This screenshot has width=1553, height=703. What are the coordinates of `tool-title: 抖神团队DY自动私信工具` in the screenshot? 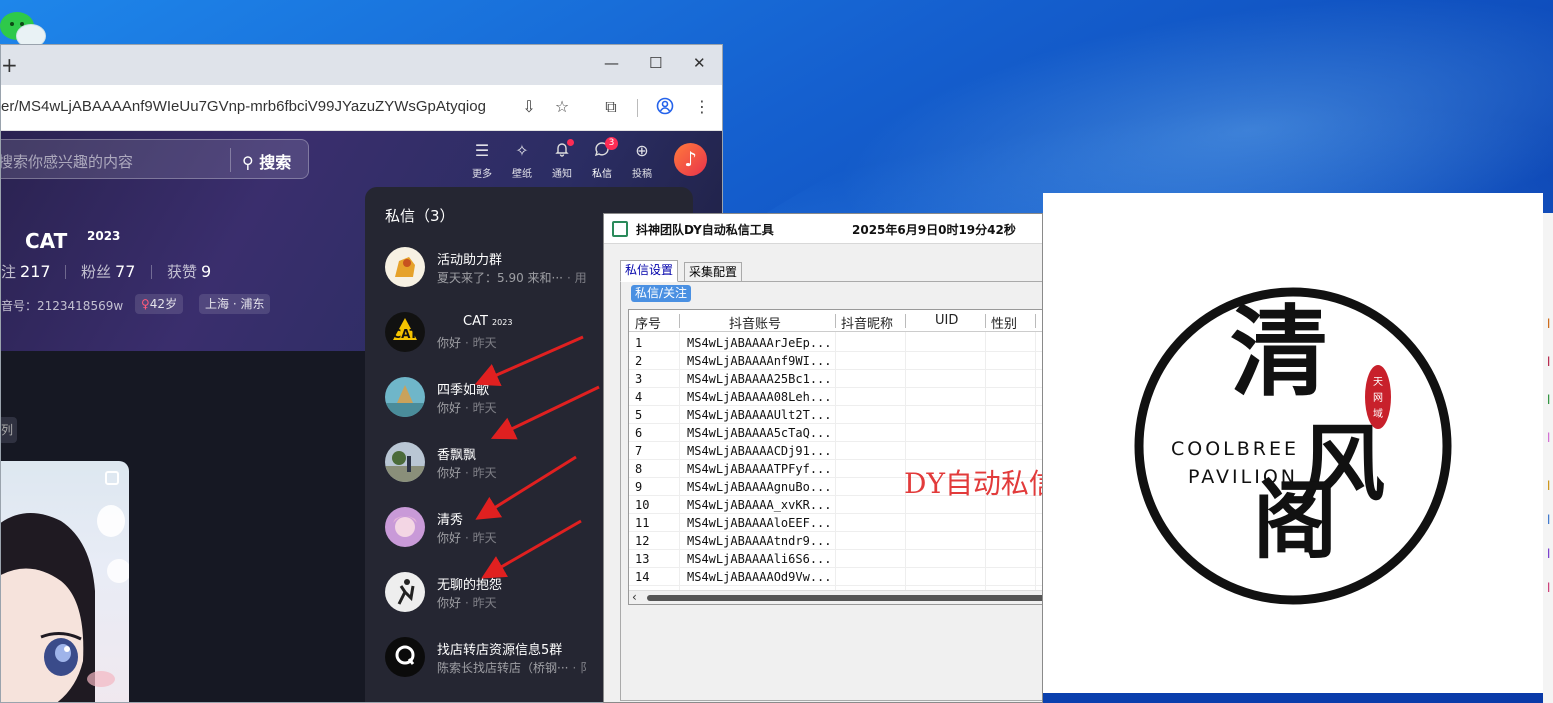 It's located at (705, 230).